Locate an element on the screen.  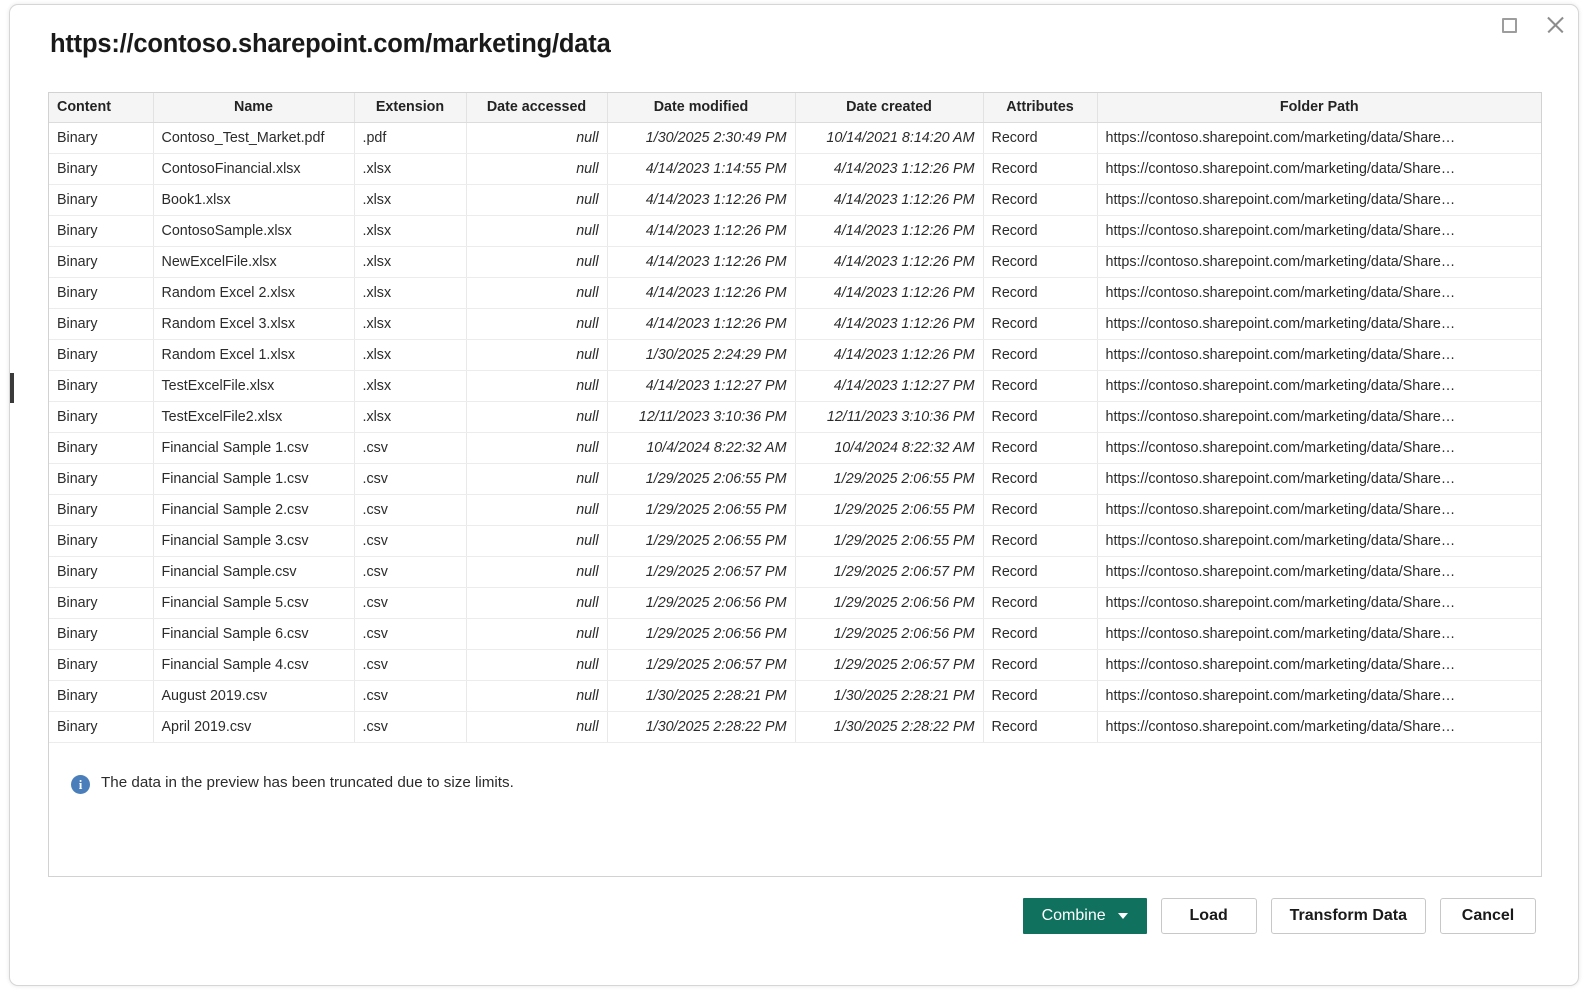
cancel-button: Cancel is located at coordinates (1488, 916).